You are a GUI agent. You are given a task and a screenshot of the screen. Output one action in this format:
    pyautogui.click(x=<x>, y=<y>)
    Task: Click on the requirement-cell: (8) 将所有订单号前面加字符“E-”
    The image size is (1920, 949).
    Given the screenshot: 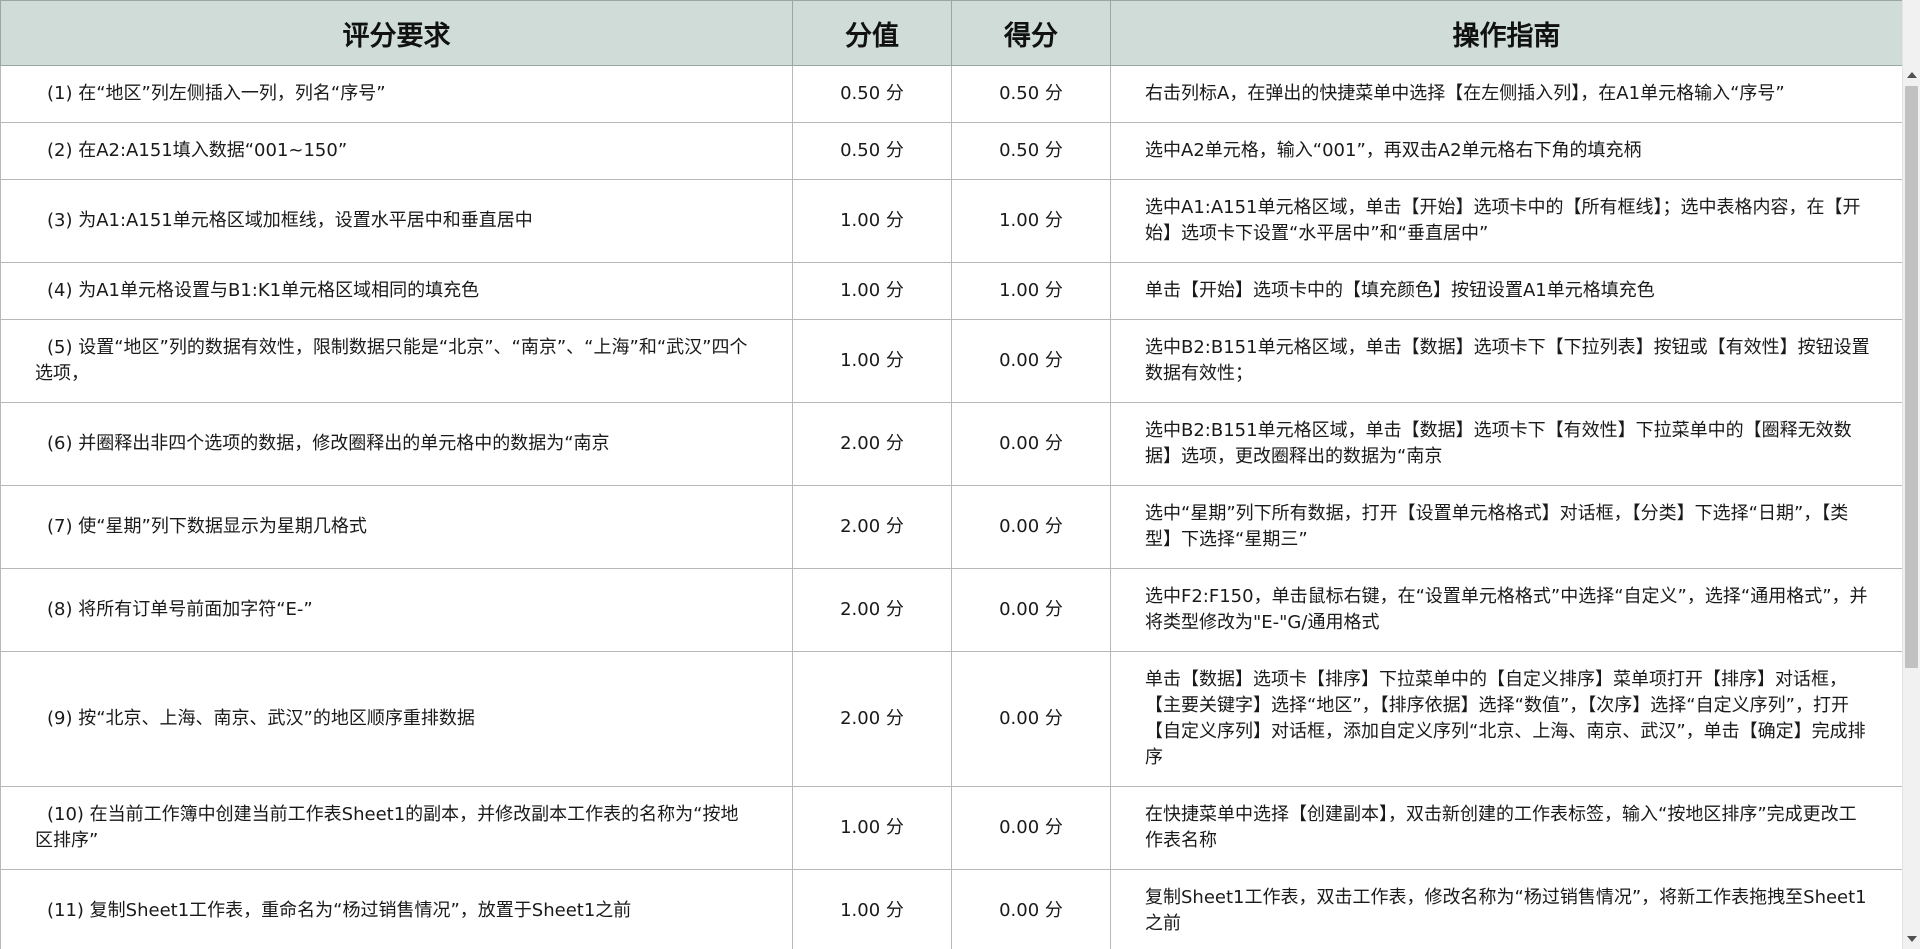 What is the action you would take?
    pyautogui.click(x=396, y=610)
    